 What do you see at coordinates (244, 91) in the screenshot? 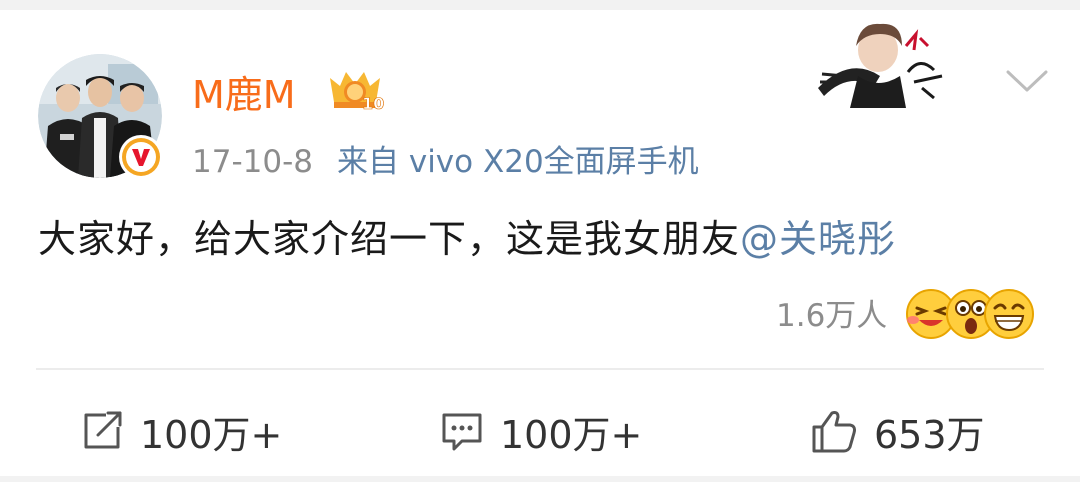
I see `username: M鹿M` at bounding box center [244, 91].